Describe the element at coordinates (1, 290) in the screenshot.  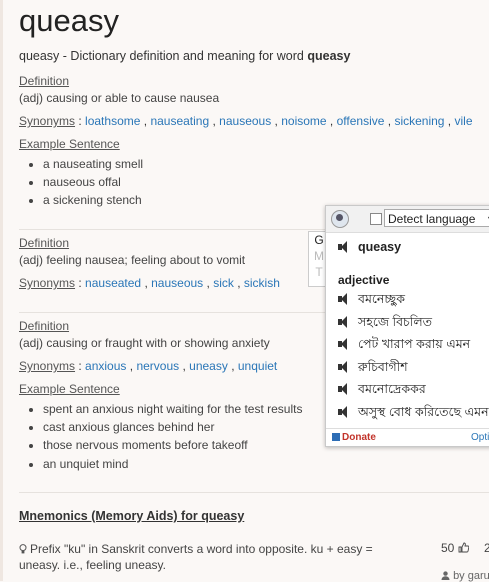
I see `left-border` at that location.